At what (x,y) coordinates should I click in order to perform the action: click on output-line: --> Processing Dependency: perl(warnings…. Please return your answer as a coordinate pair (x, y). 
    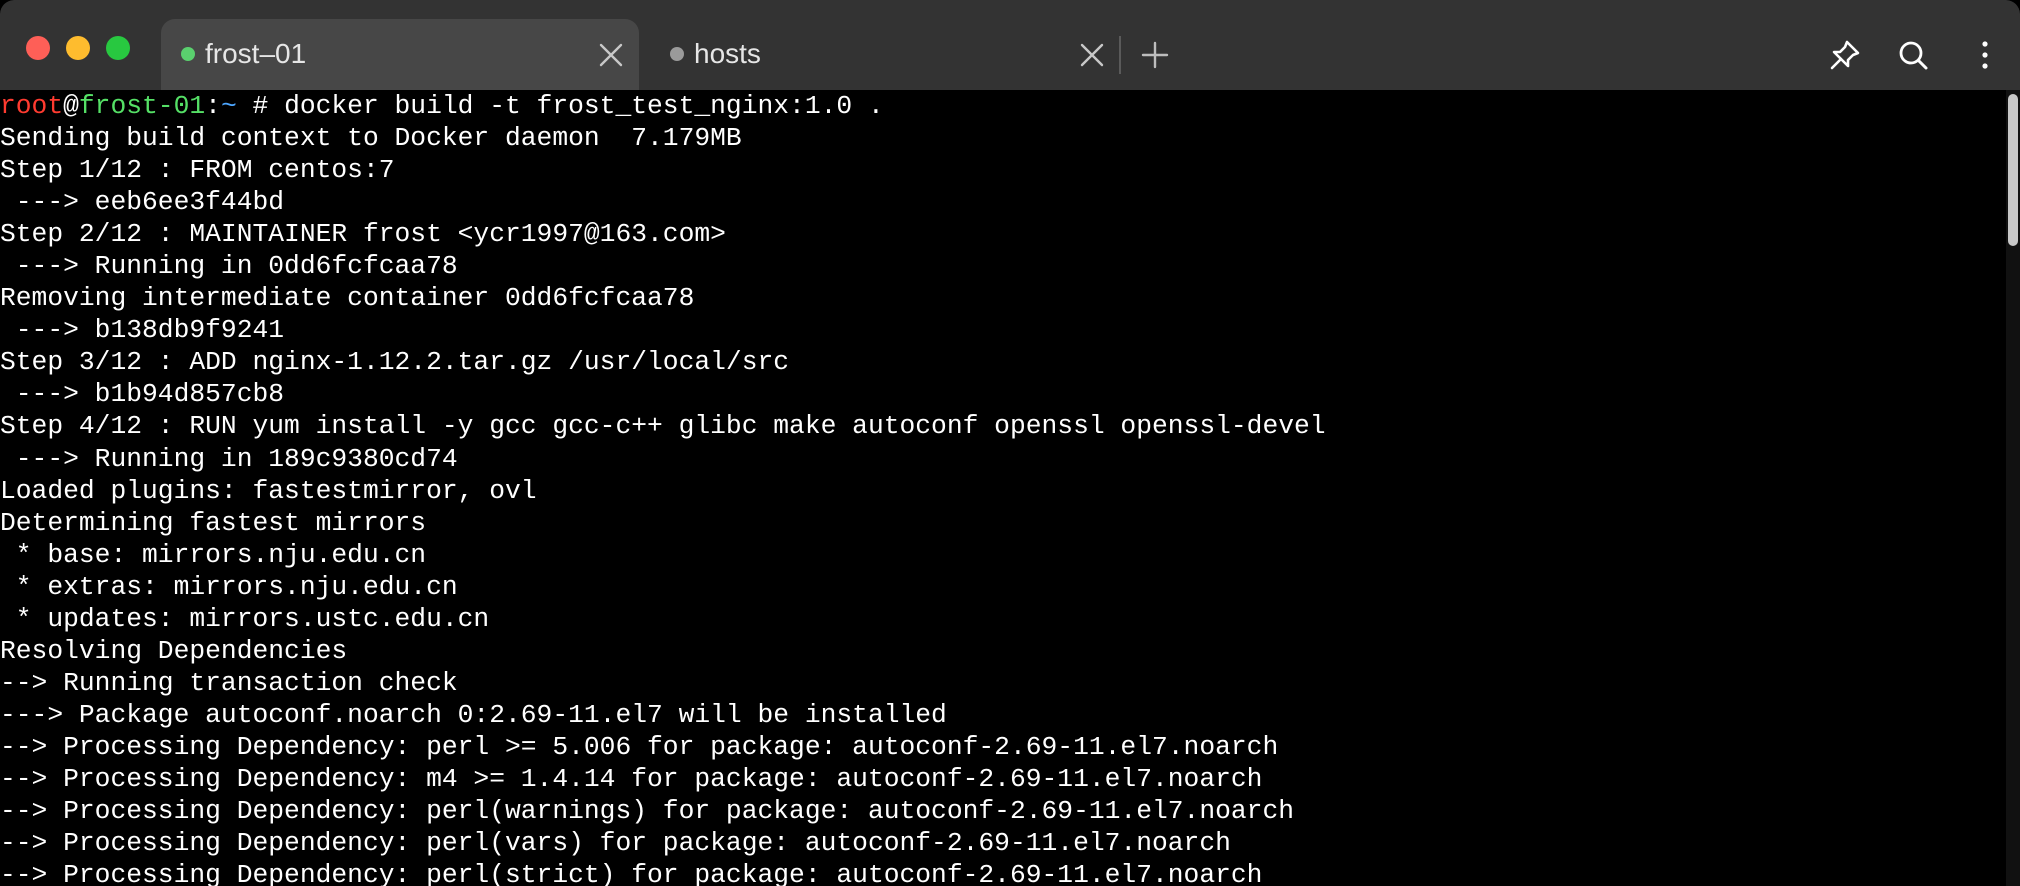
    Looking at the image, I should click on (647, 811).